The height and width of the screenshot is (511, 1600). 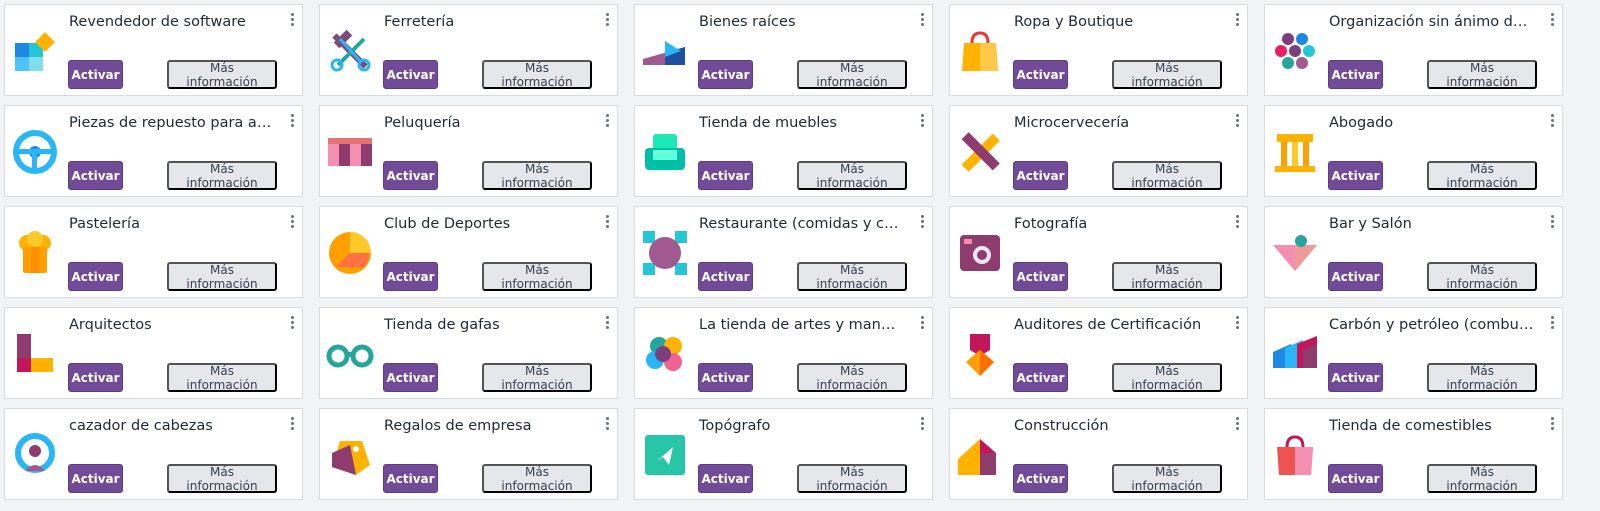 I want to click on app-title: Ropa y Boutique, so click(x=1074, y=22).